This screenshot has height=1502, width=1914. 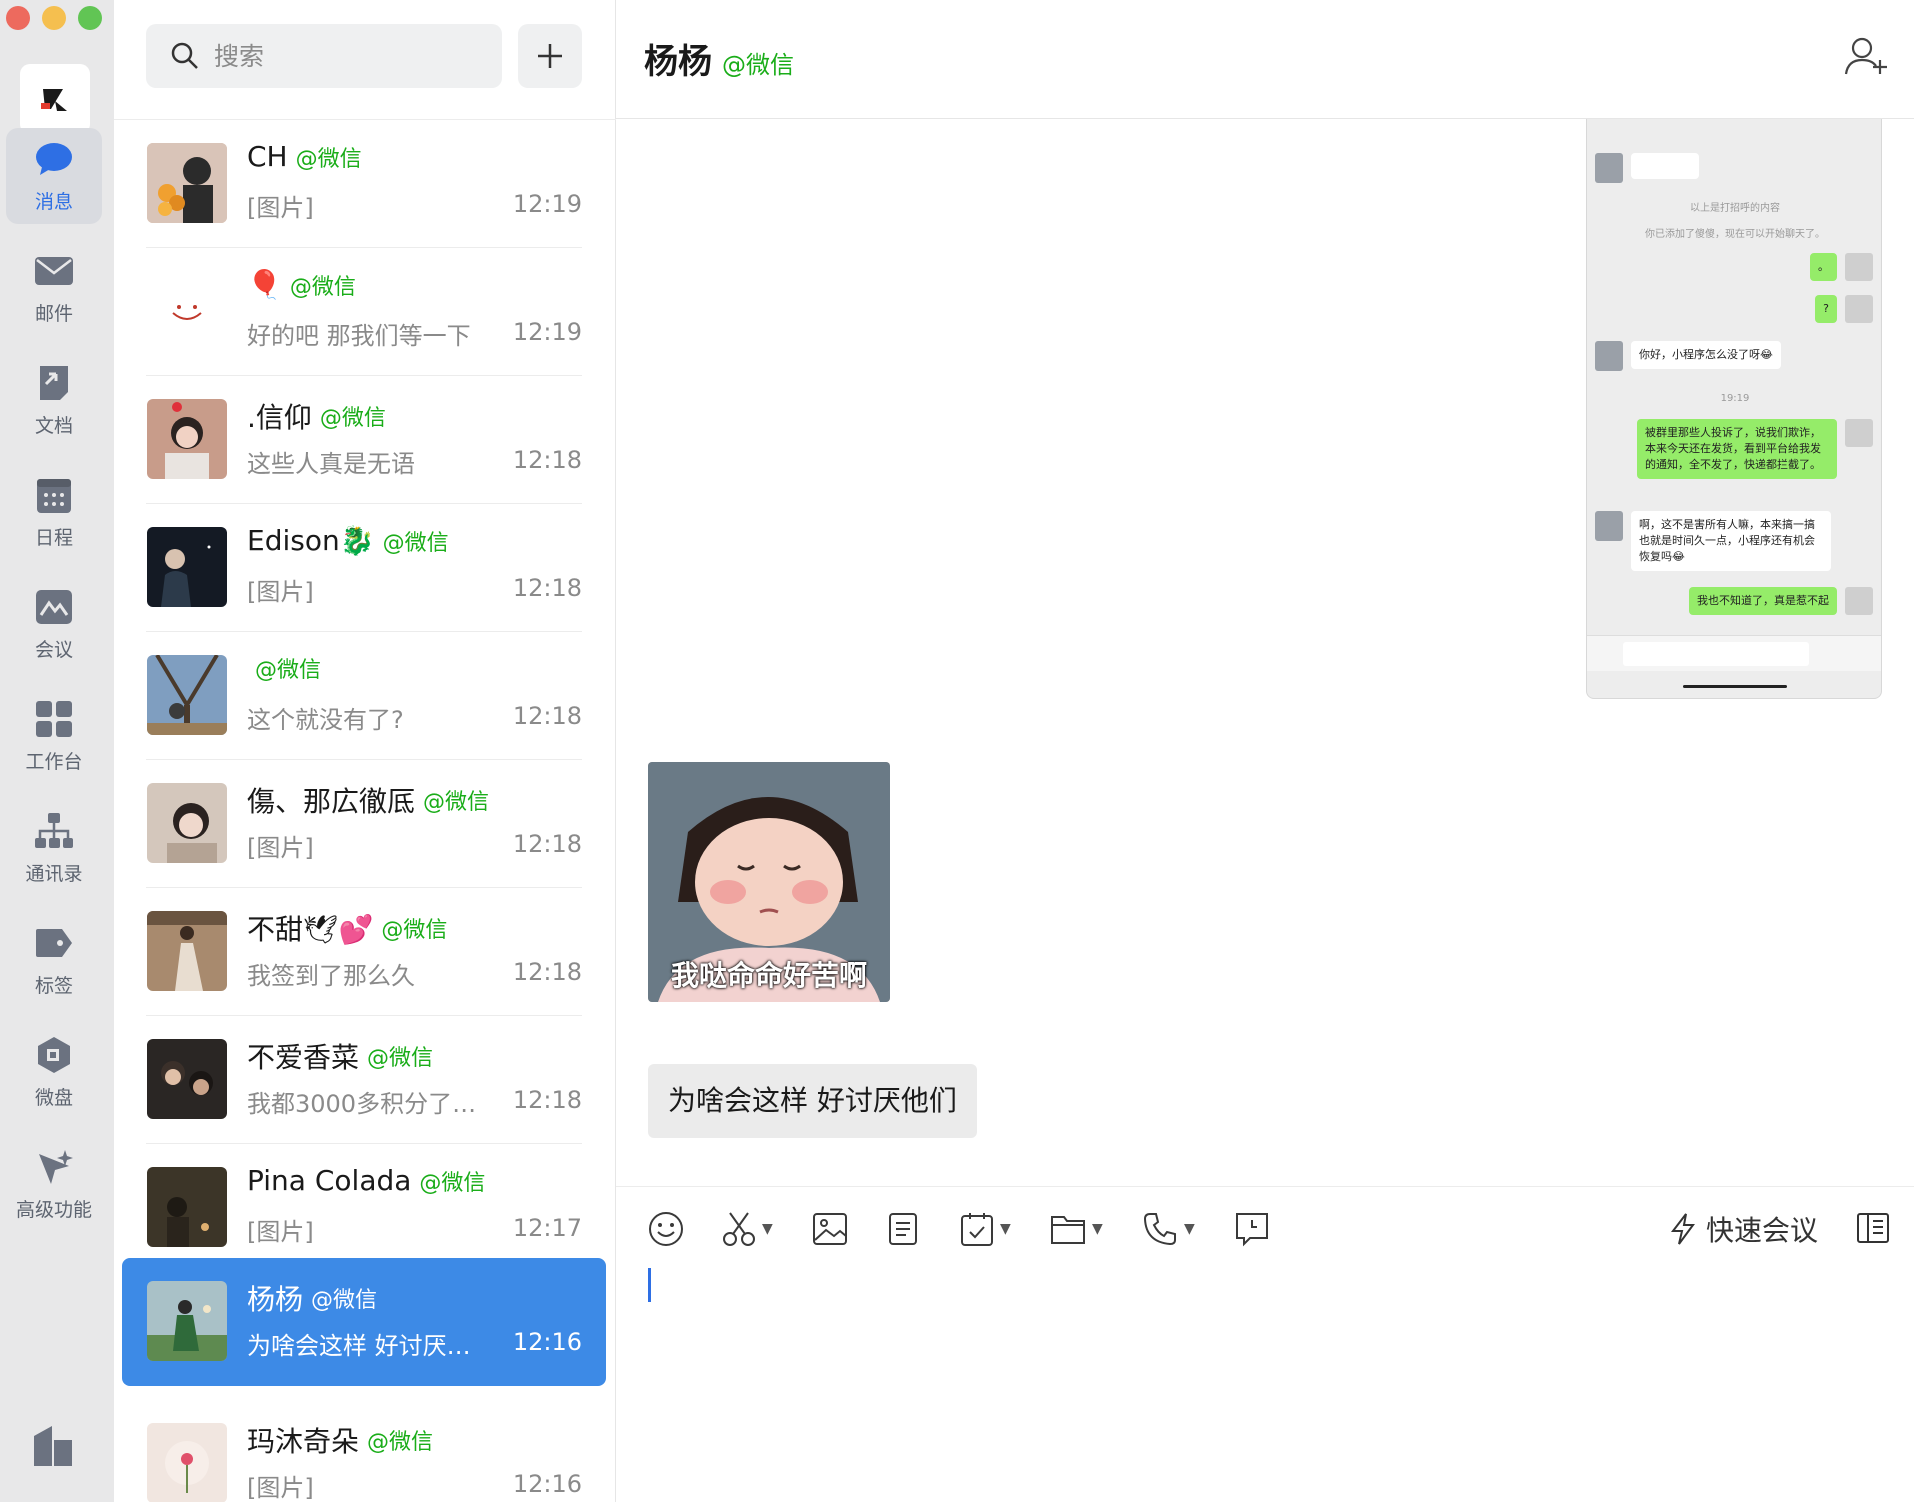 I want to click on rail-item-meeting: 会议, so click(x=54, y=624).